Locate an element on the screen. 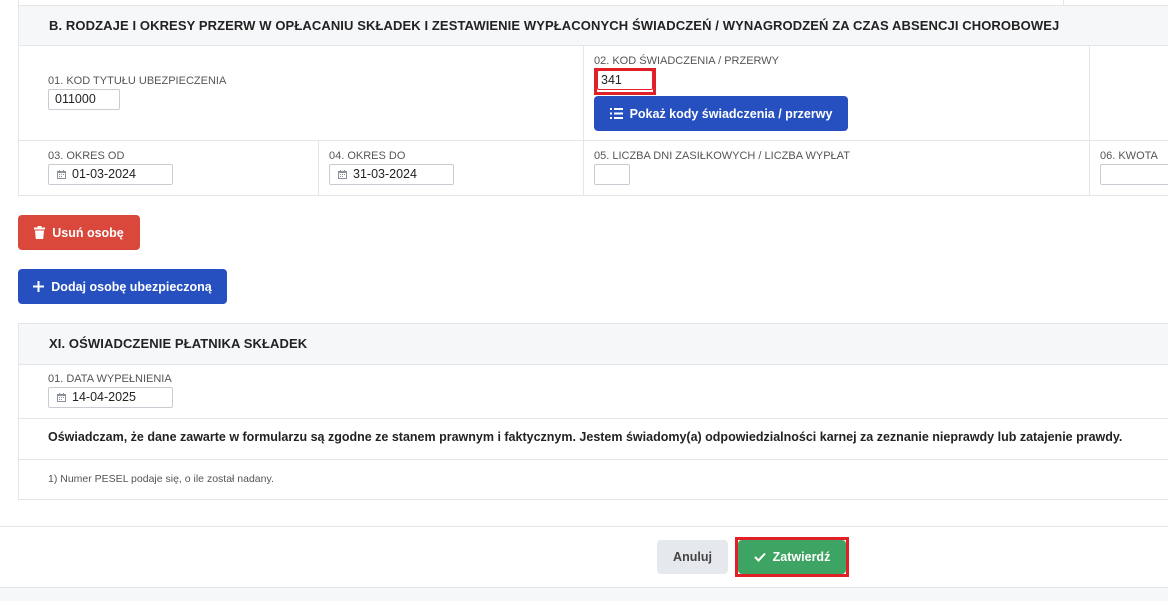 The image size is (1168, 601). highlight-confirm is located at coordinates (792, 557).